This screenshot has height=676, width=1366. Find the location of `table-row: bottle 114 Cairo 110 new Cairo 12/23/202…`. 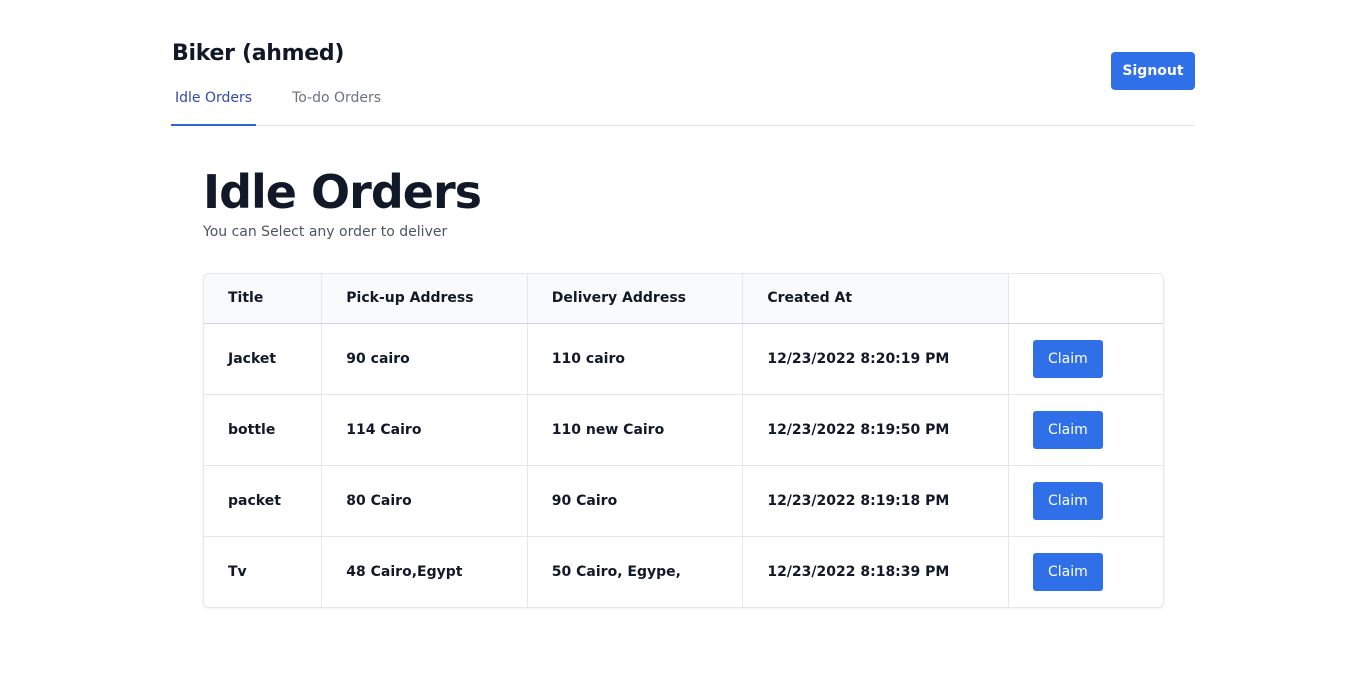

table-row: bottle 114 Cairo 110 new Cairo 12/23/202… is located at coordinates (683, 429).